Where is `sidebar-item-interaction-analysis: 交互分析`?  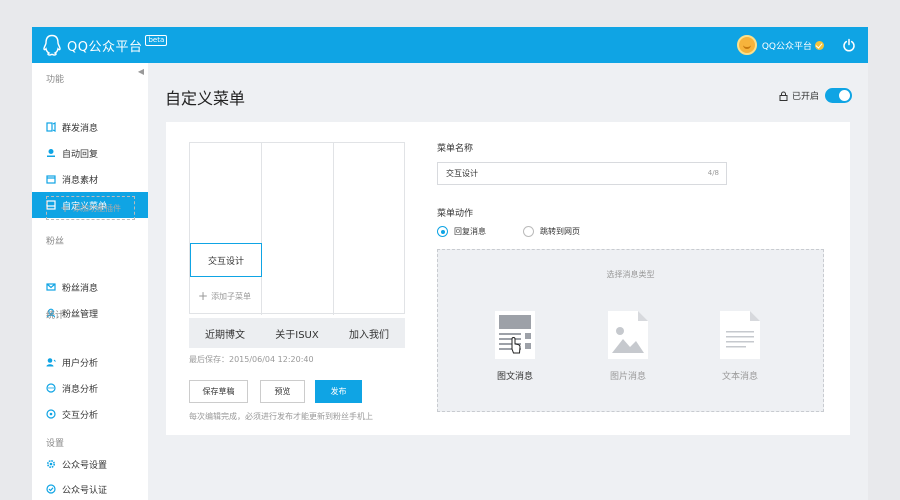
sidebar-item-interaction-analysis: 交互分析 is located at coordinates (90, 414).